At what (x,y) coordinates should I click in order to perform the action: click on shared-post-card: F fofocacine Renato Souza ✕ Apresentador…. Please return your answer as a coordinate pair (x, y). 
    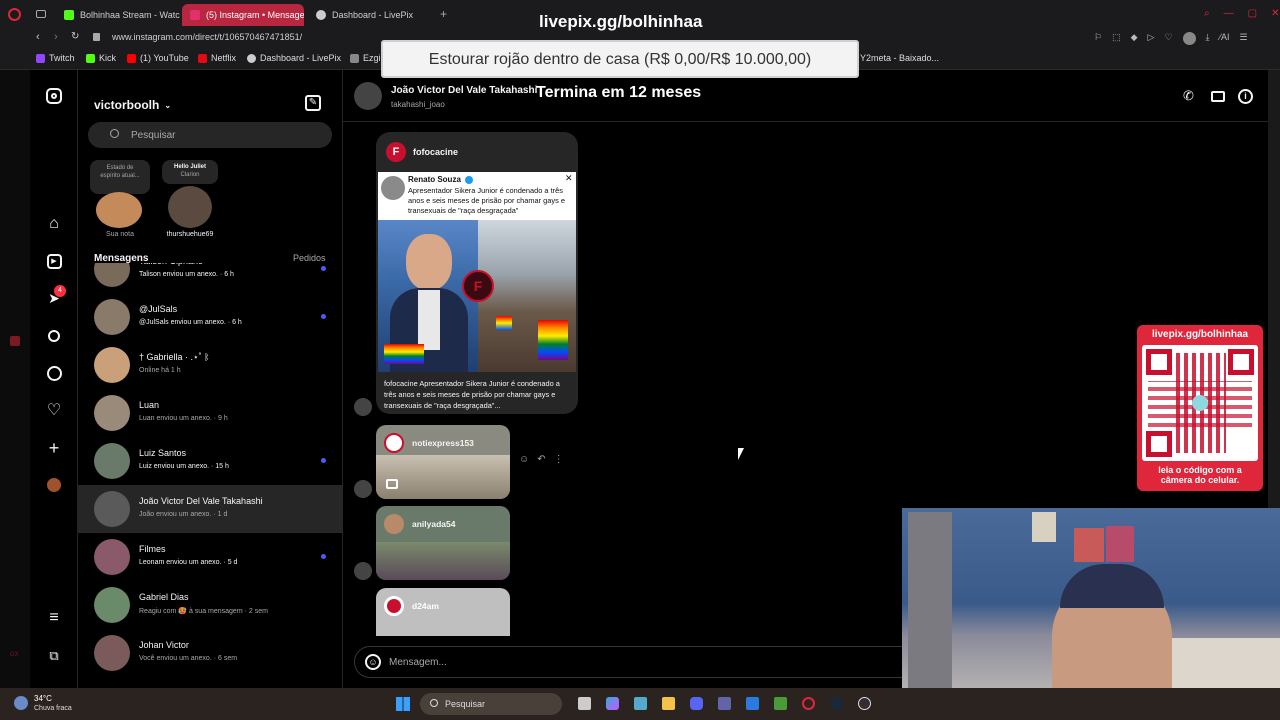
    Looking at the image, I should click on (477, 273).